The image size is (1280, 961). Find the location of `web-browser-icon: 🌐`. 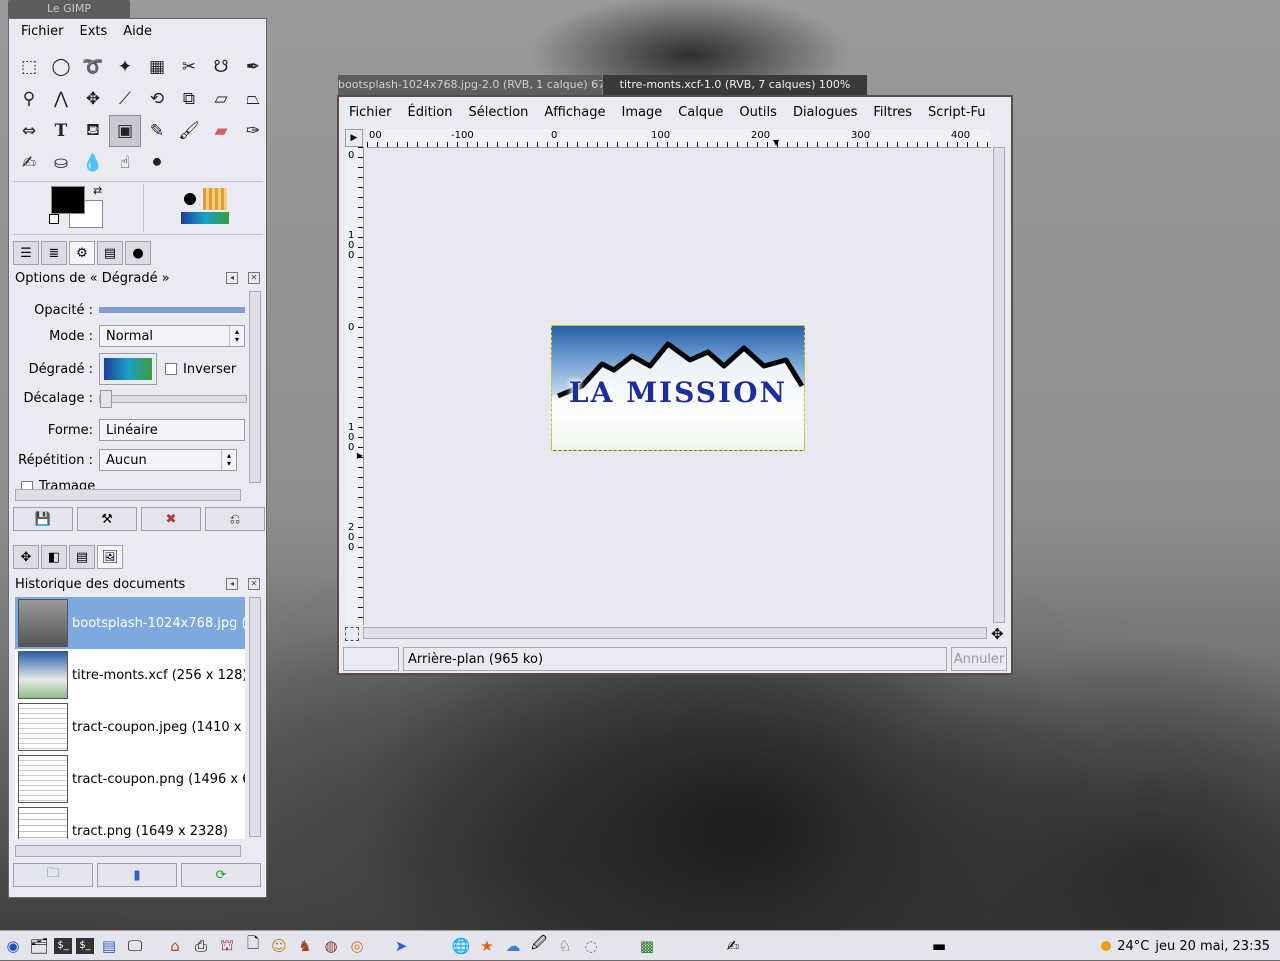

web-browser-icon: 🌐 is located at coordinates (461, 946).